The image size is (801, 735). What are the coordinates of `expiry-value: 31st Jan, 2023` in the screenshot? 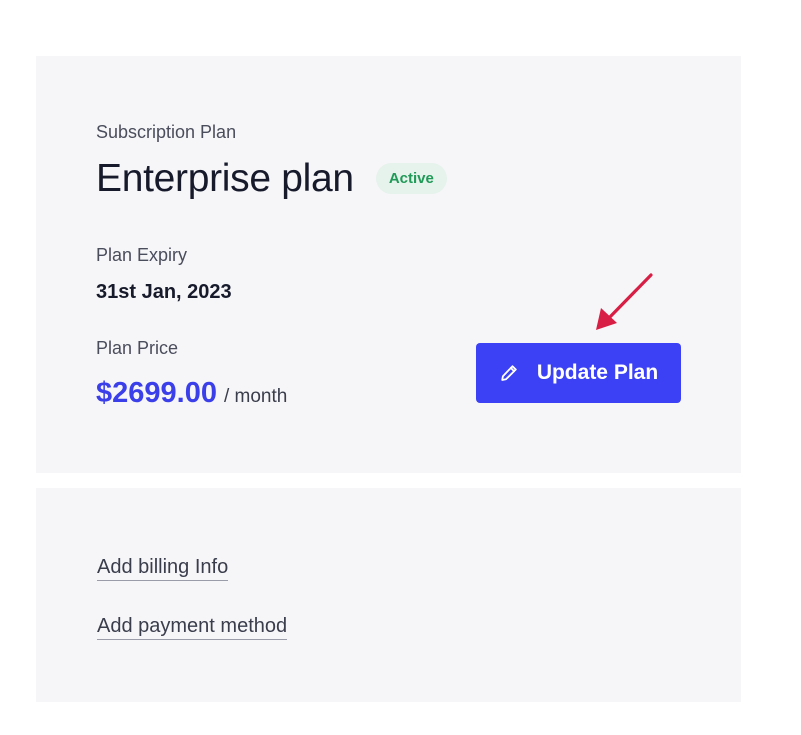 It's located at (164, 292).